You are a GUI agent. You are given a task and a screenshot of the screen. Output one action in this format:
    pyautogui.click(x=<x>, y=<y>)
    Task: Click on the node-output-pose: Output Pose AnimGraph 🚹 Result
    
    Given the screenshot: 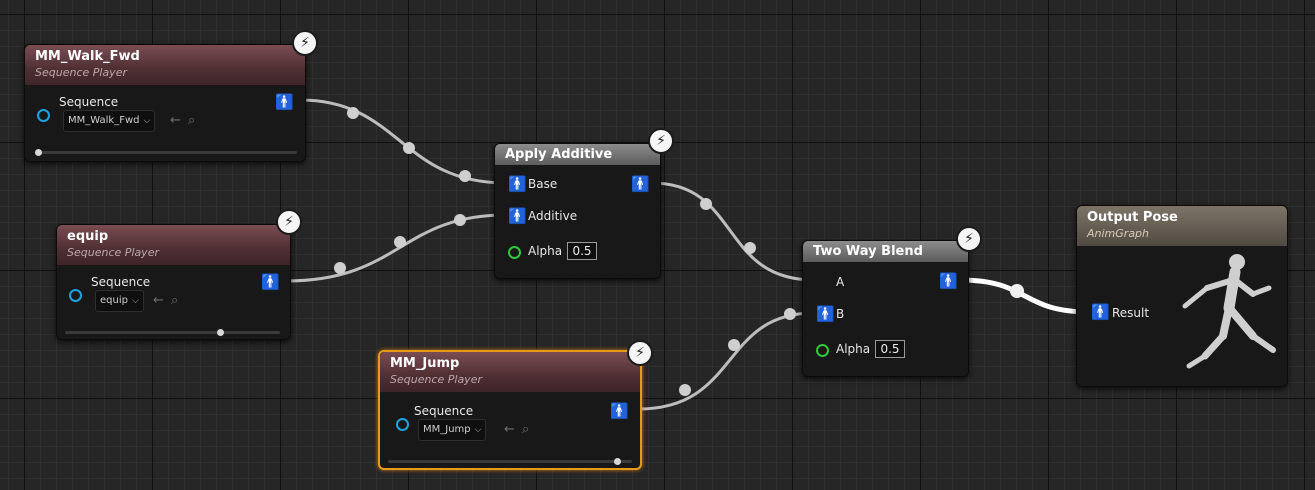 What is the action you would take?
    pyautogui.click(x=1182, y=296)
    